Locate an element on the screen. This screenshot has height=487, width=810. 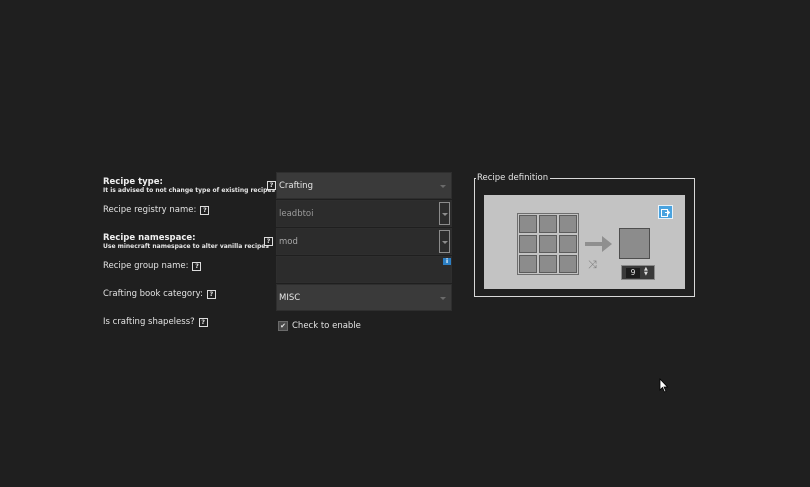
book-category-value: MISC is located at coordinates (290, 297).